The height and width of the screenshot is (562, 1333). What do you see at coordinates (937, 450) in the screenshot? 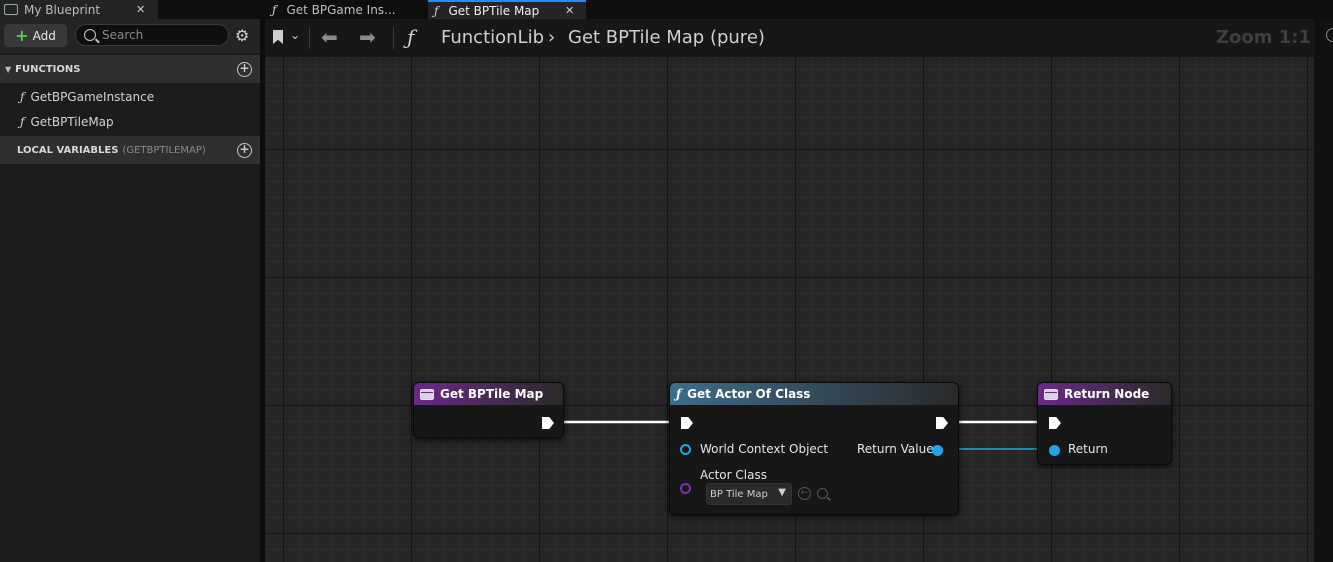
I see `return-value-pin` at bounding box center [937, 450].